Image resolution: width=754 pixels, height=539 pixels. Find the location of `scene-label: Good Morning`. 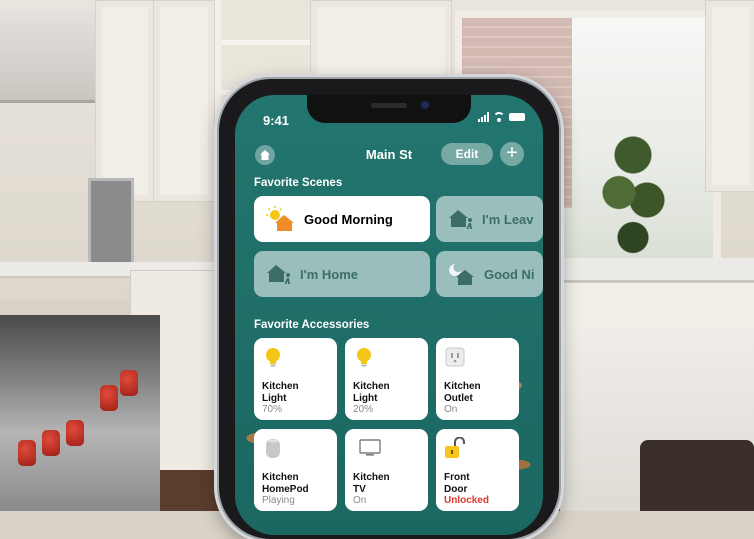

scene-label: Good Morning is located at coordinates (348, 219).